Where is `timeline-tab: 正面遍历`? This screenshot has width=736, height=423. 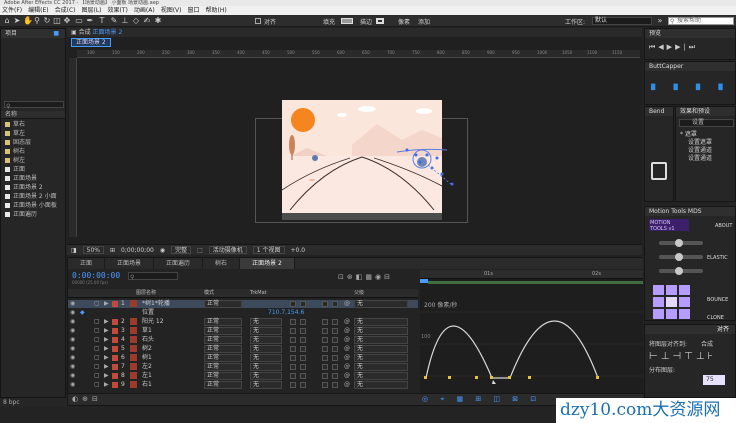 timeline-tab: 正面遍历 is located at coordinates (179, 263).